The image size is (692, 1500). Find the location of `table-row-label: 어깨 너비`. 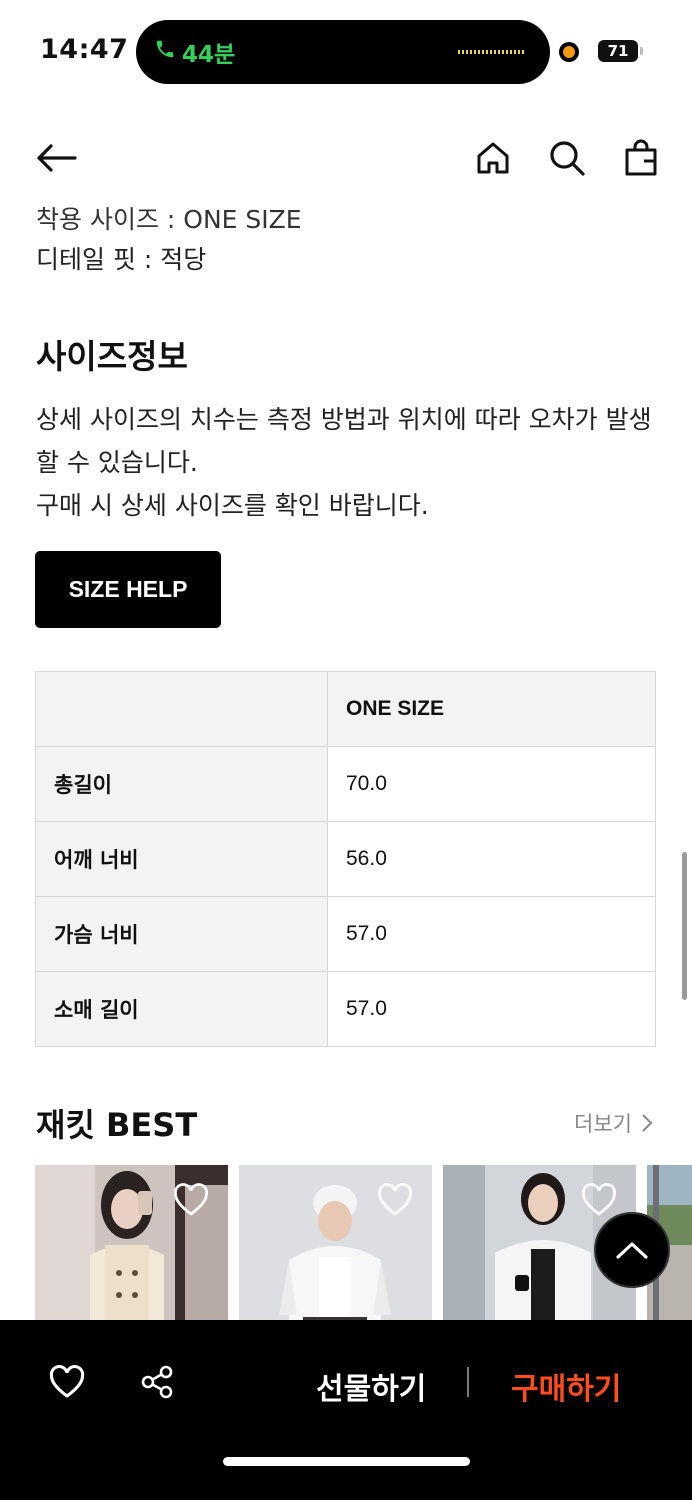

table-row-label: 어깨 너비 is located at coordinates (181, 859).